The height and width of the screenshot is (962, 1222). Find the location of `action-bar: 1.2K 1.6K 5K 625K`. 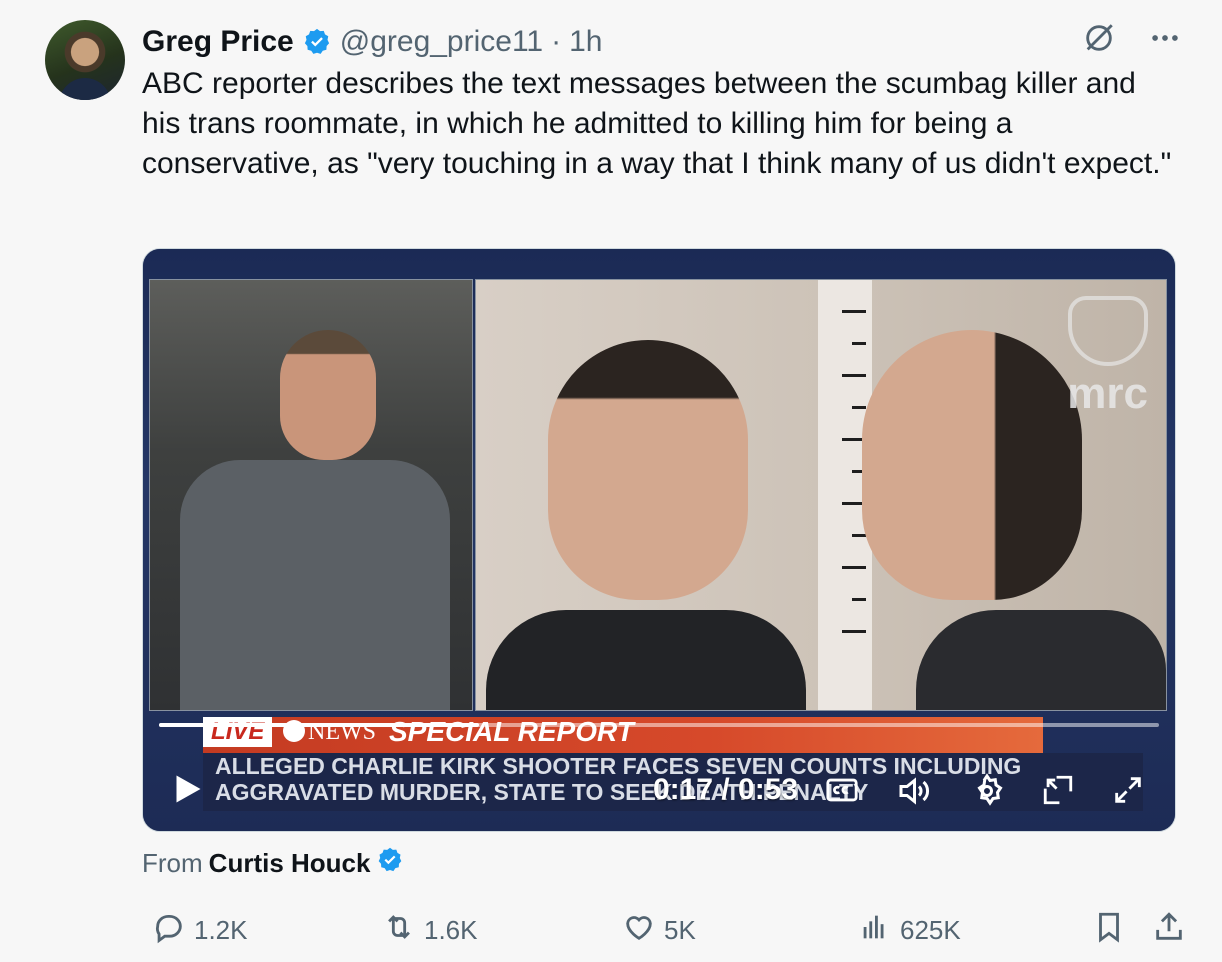

action-bar: 1.2K 1.6K 5K 625K is located at coordinates (662, 928).